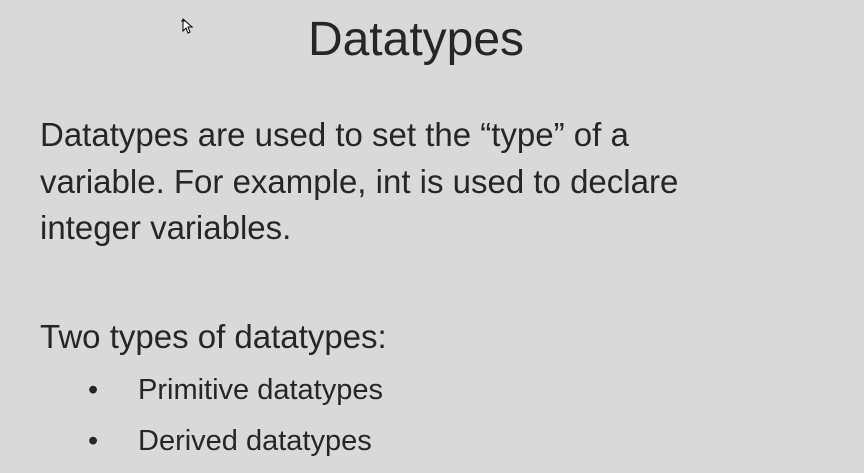 The image size is (864, 473). Describe the element at coordinates (166, 227) in the screenshot. I see `body-line: integer variables.` at that location.